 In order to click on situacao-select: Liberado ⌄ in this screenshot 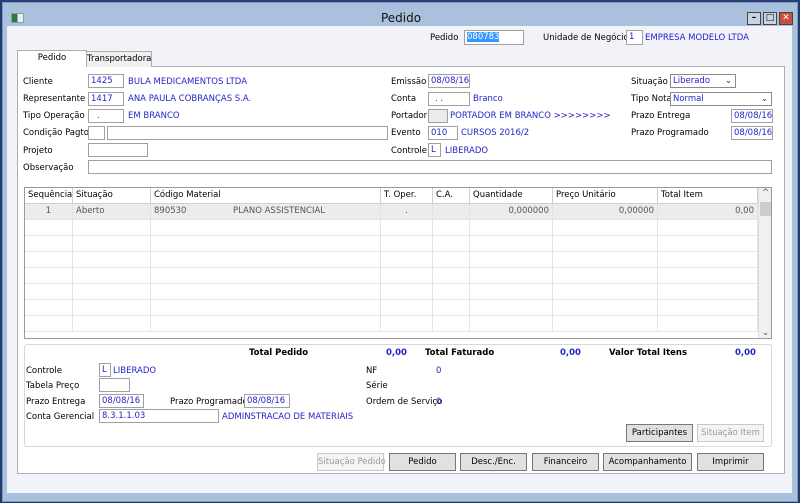, I will do `click(703, 81)`.